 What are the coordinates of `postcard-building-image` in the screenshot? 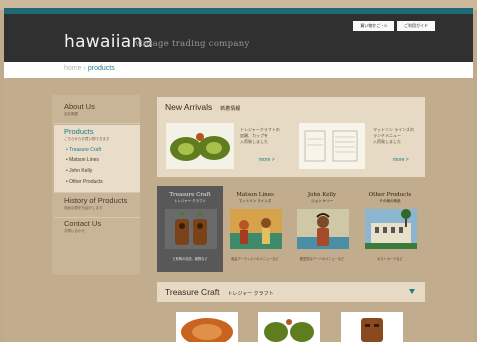 It's located at (391, 229).